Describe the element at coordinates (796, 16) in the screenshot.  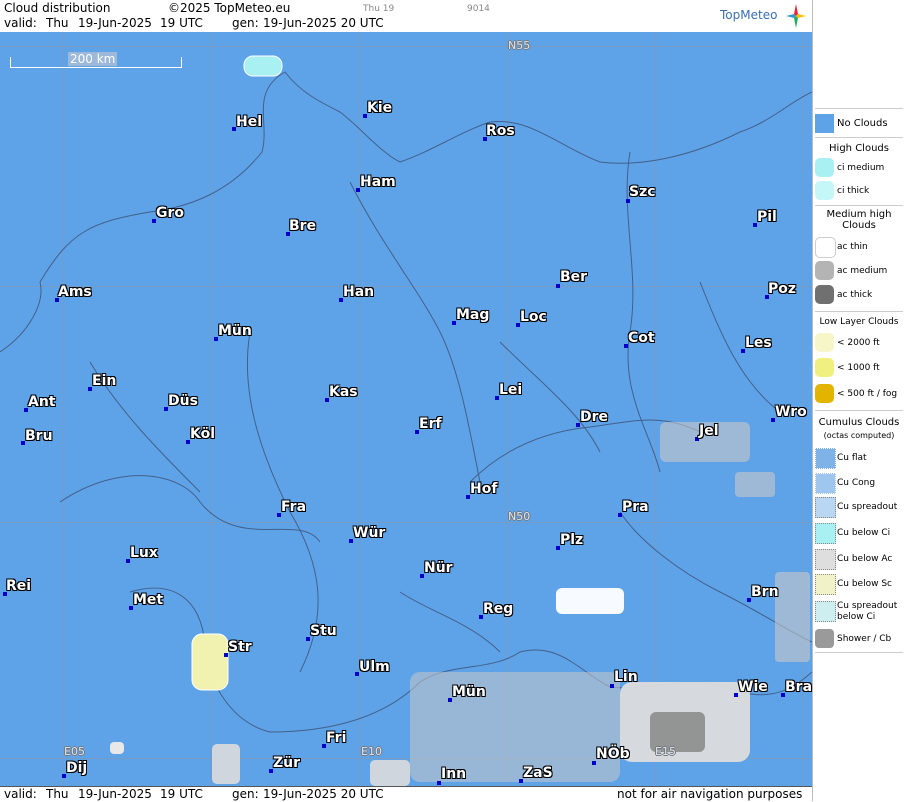
I see `compass-logo-icon` at that location.